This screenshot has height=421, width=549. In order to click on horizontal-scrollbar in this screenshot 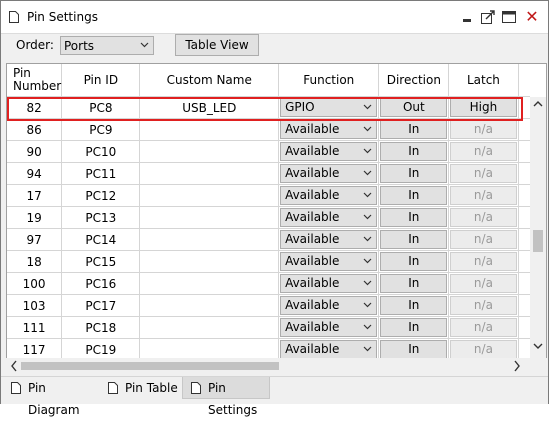, I will do `click(276, 366)`.